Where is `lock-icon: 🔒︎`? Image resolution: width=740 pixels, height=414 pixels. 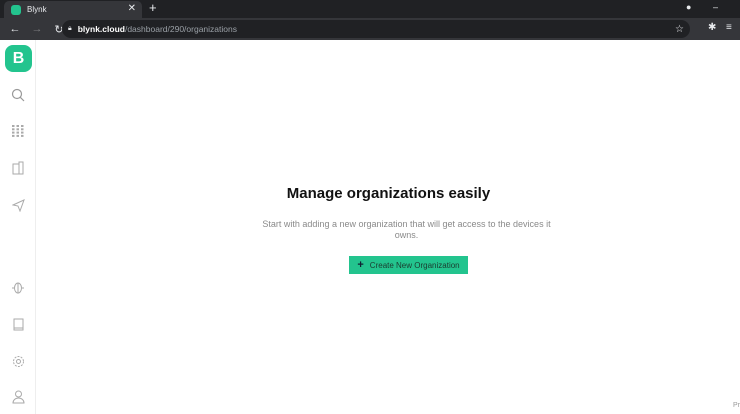 lock-icon: 🔒︎ is located at coordinates (70, 28).